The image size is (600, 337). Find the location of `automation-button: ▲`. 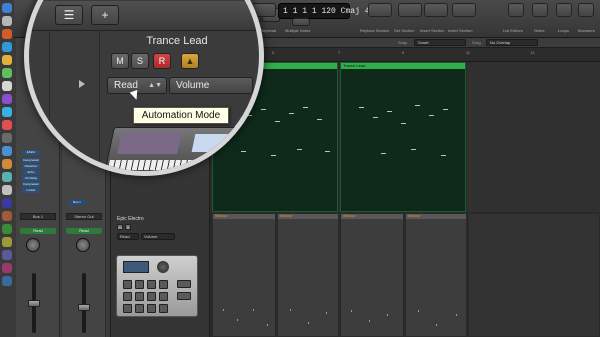

automation-button: ▲ is located at coordinates (190, 61).